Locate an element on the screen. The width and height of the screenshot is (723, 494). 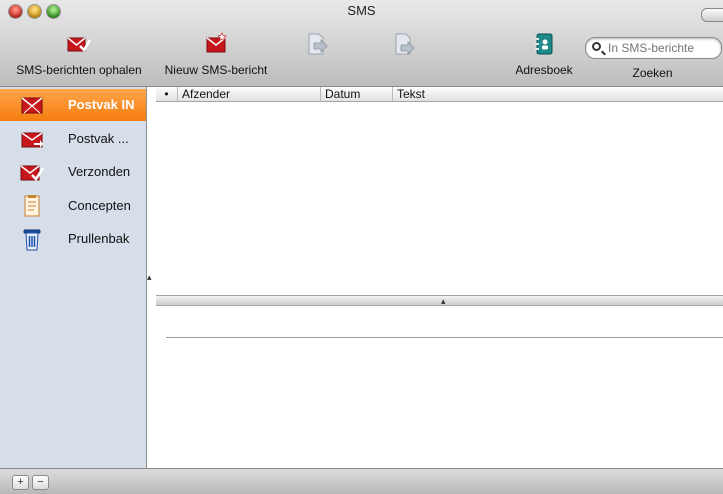
reply-button is located at coordinates (316, 53).